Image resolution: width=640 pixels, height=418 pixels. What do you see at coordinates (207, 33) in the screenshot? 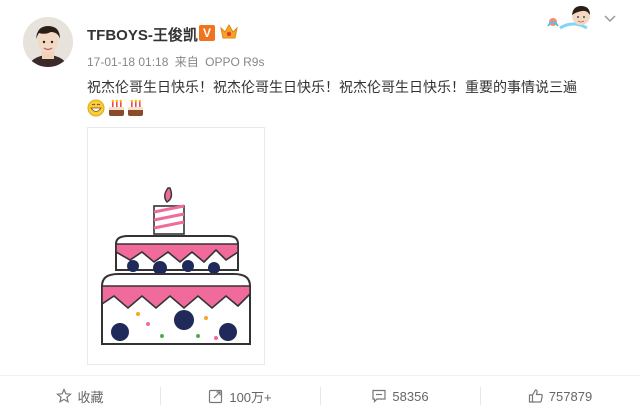
I see `verified-badge-icon: V` at bounding box center [207, 33].